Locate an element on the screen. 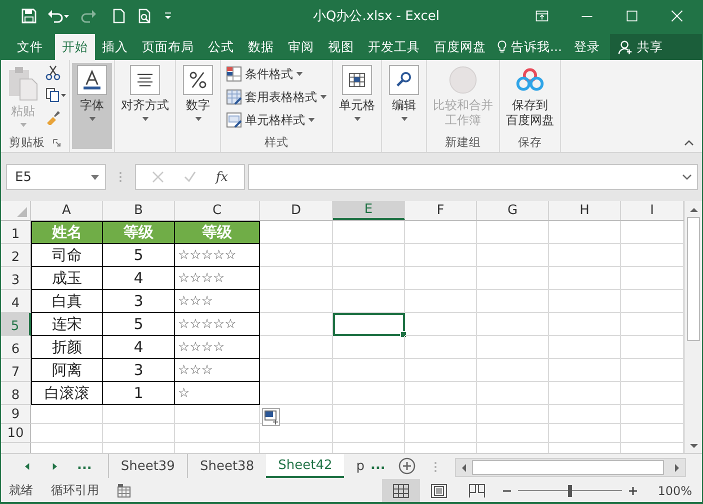 Image resolution: width=703 pixels, height=504 pixels. ribbon-tab: 开发工具 is located at coordinates (394, 47).